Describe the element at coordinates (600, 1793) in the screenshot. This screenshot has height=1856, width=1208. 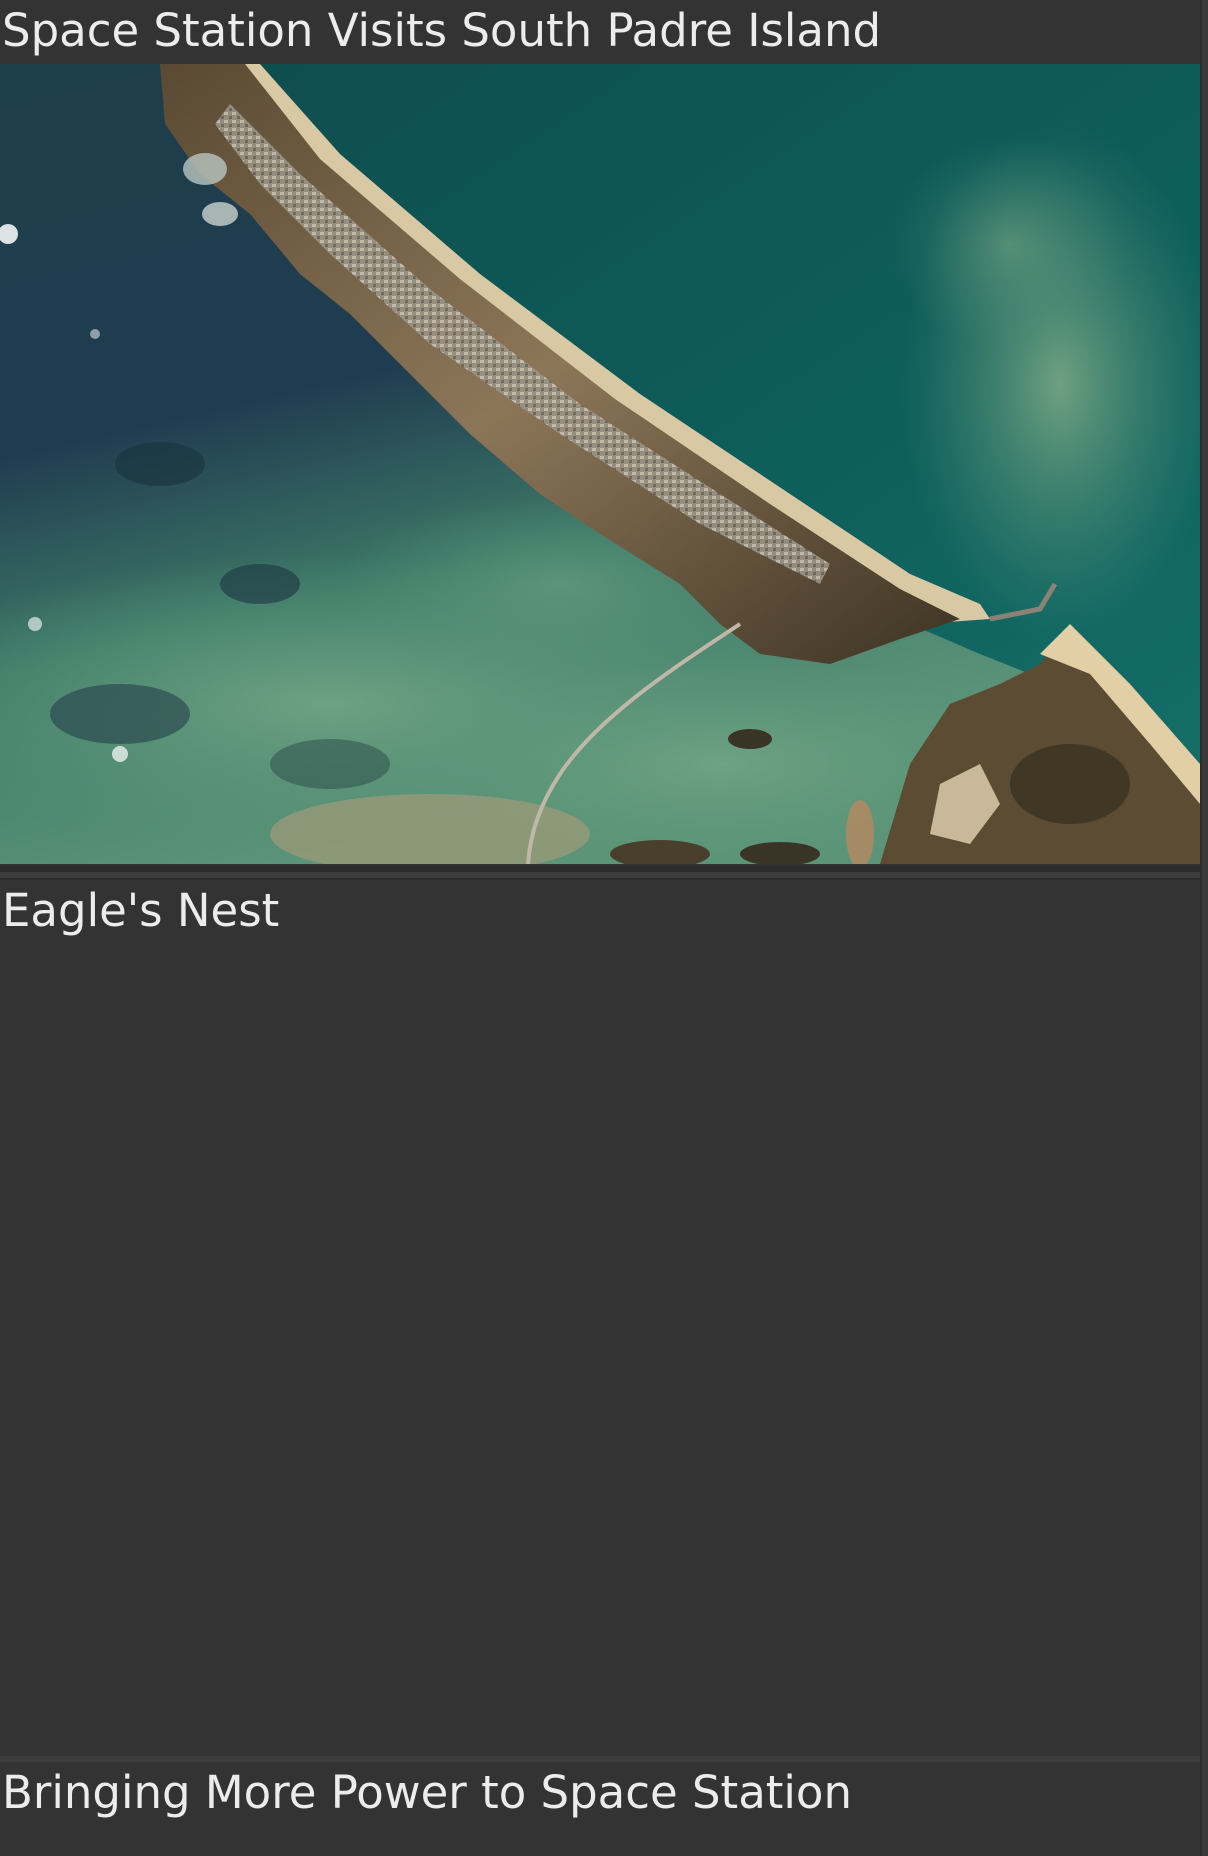
I see `feed-item-title: Bringing More Power to Space Station` at that location.